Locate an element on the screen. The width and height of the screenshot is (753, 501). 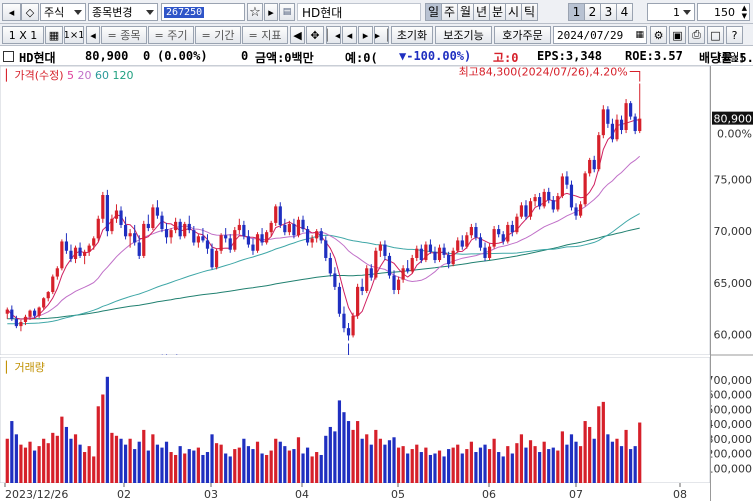
collapse-button: ◀ is located at coordinates (297, 35).